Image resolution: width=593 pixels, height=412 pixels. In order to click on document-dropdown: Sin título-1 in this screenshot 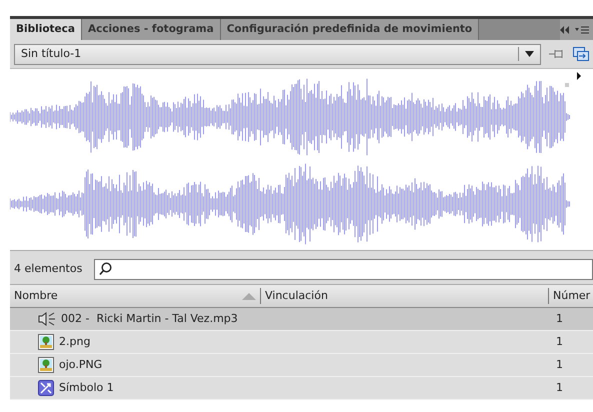, I will do `click(277, 54)`.